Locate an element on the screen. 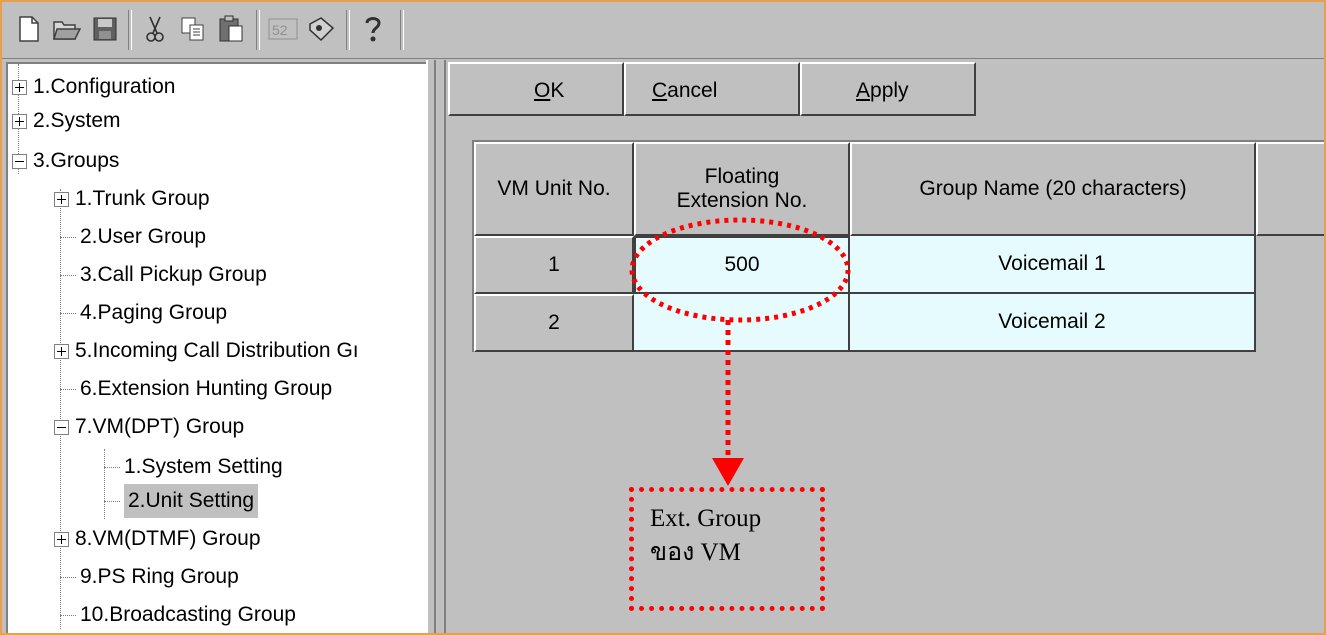 Image resolution: width=1326 pixels, height=635 pixels. annotation-line-1: Ext. Group is located at coordinates (706, 518).